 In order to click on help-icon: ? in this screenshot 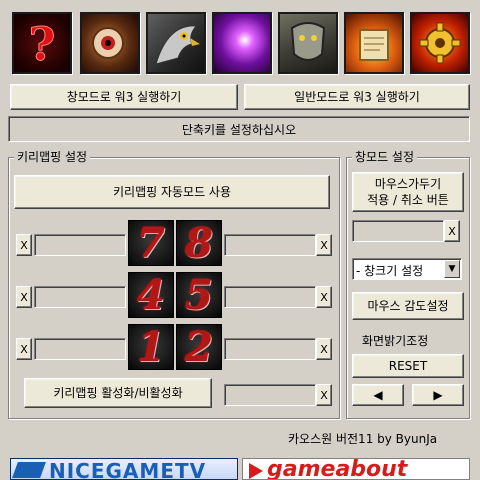, I will do `click(42, 43)`.